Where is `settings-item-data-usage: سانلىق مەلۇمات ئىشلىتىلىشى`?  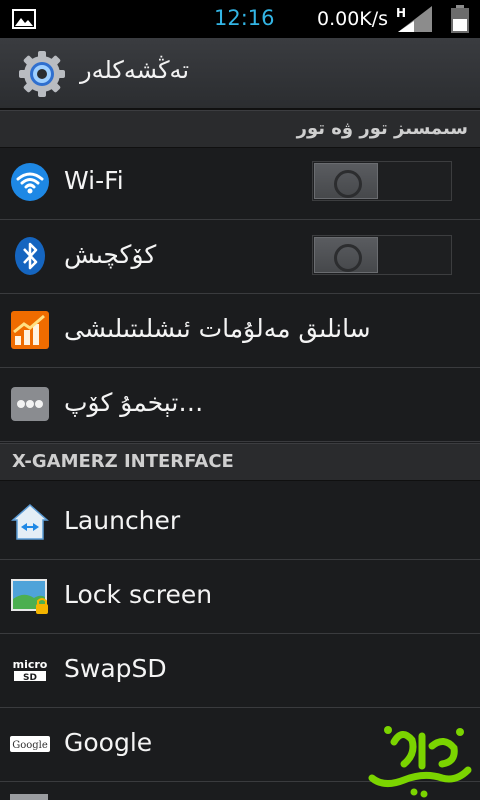 settings-item-data-usage: سانلىق مەلۇمات ئىشلىتىلىشى is located at coordinates (240, 331).